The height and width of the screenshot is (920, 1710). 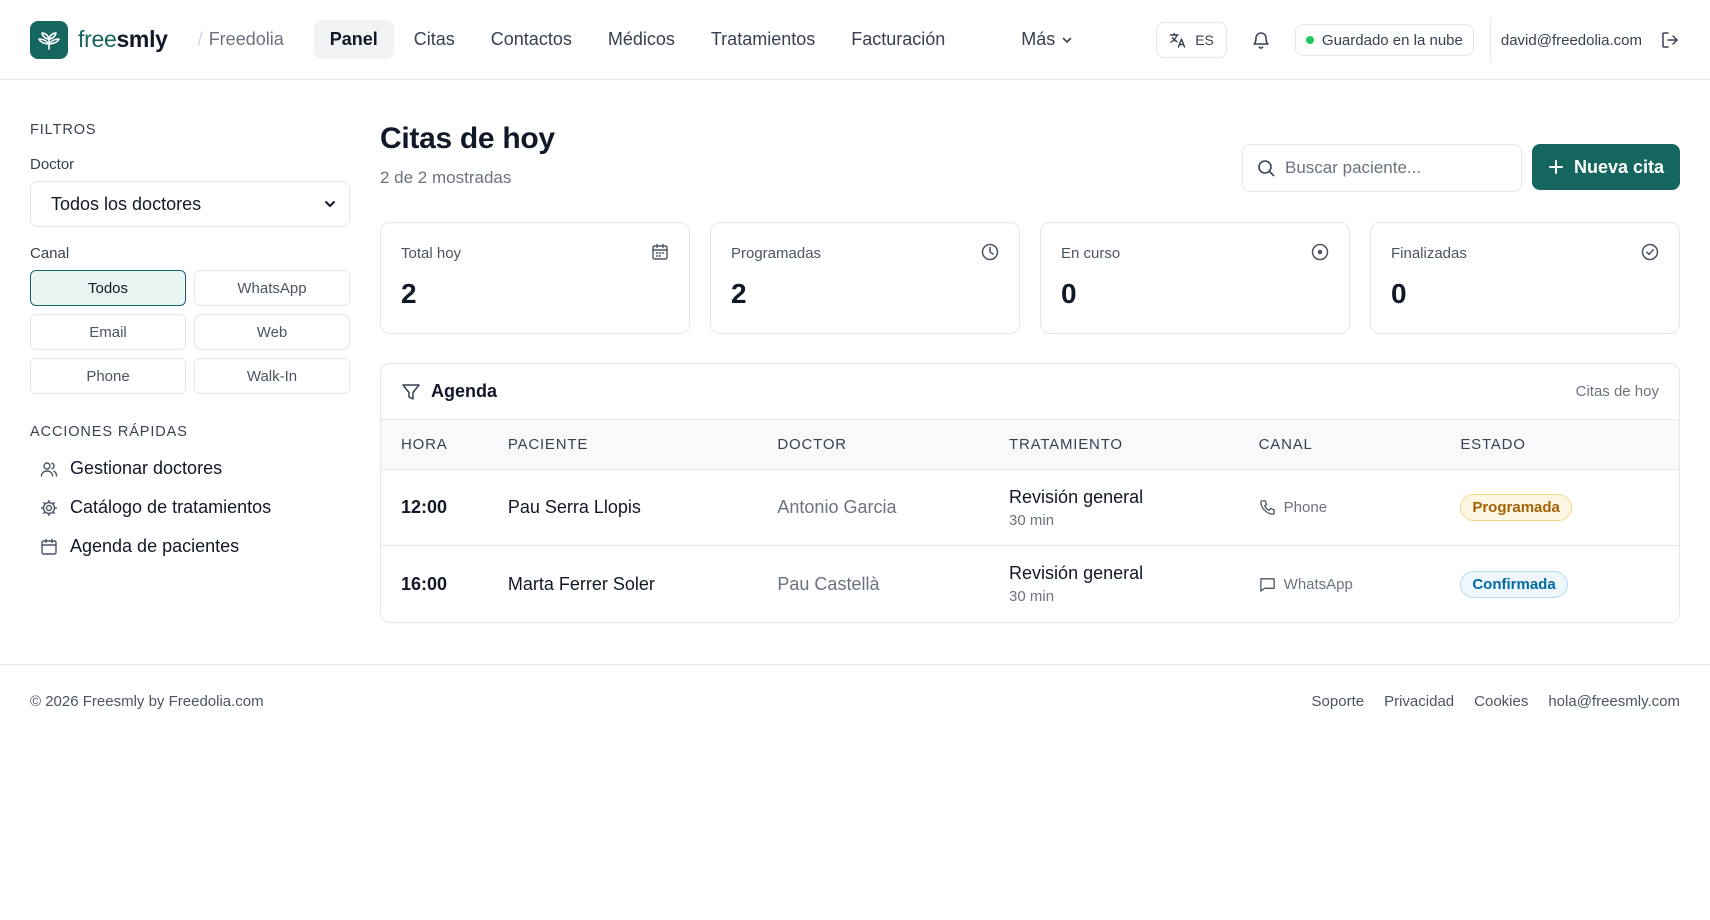 What do you see at coordinates (1360, 584) in the screenshot?
I see `appointment-channel: WhatsApp` at bounding box center [1360, 584].